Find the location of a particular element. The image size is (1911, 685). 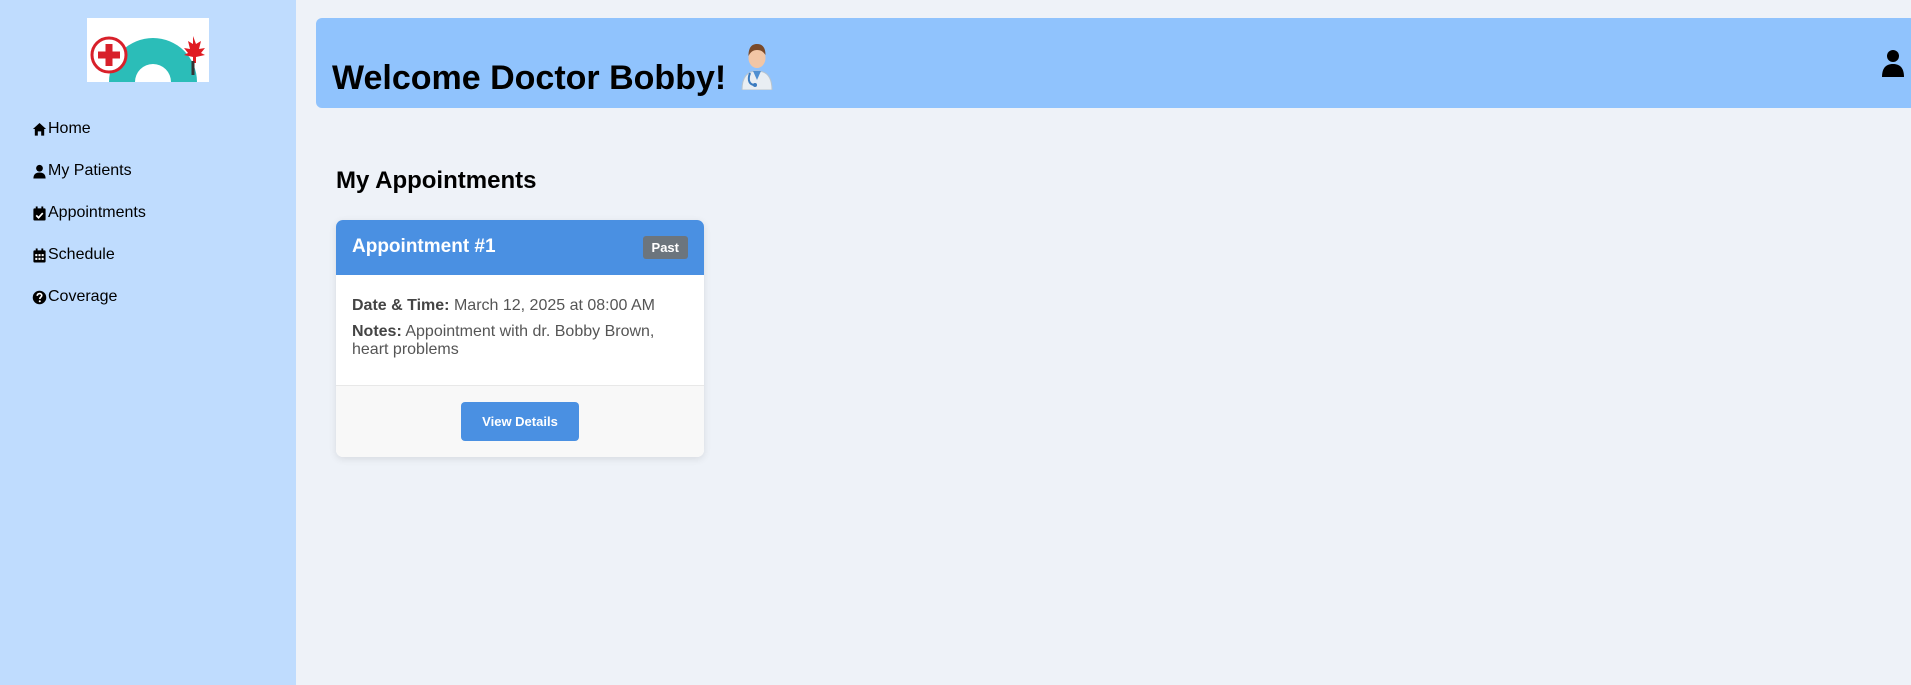

doctor-icon is located at coordinates (757, 67).